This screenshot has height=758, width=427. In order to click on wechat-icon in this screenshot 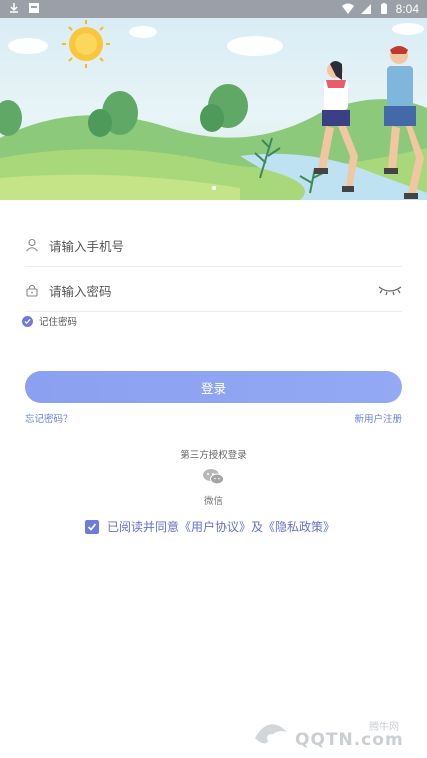, I will do `click(213, 477)`.